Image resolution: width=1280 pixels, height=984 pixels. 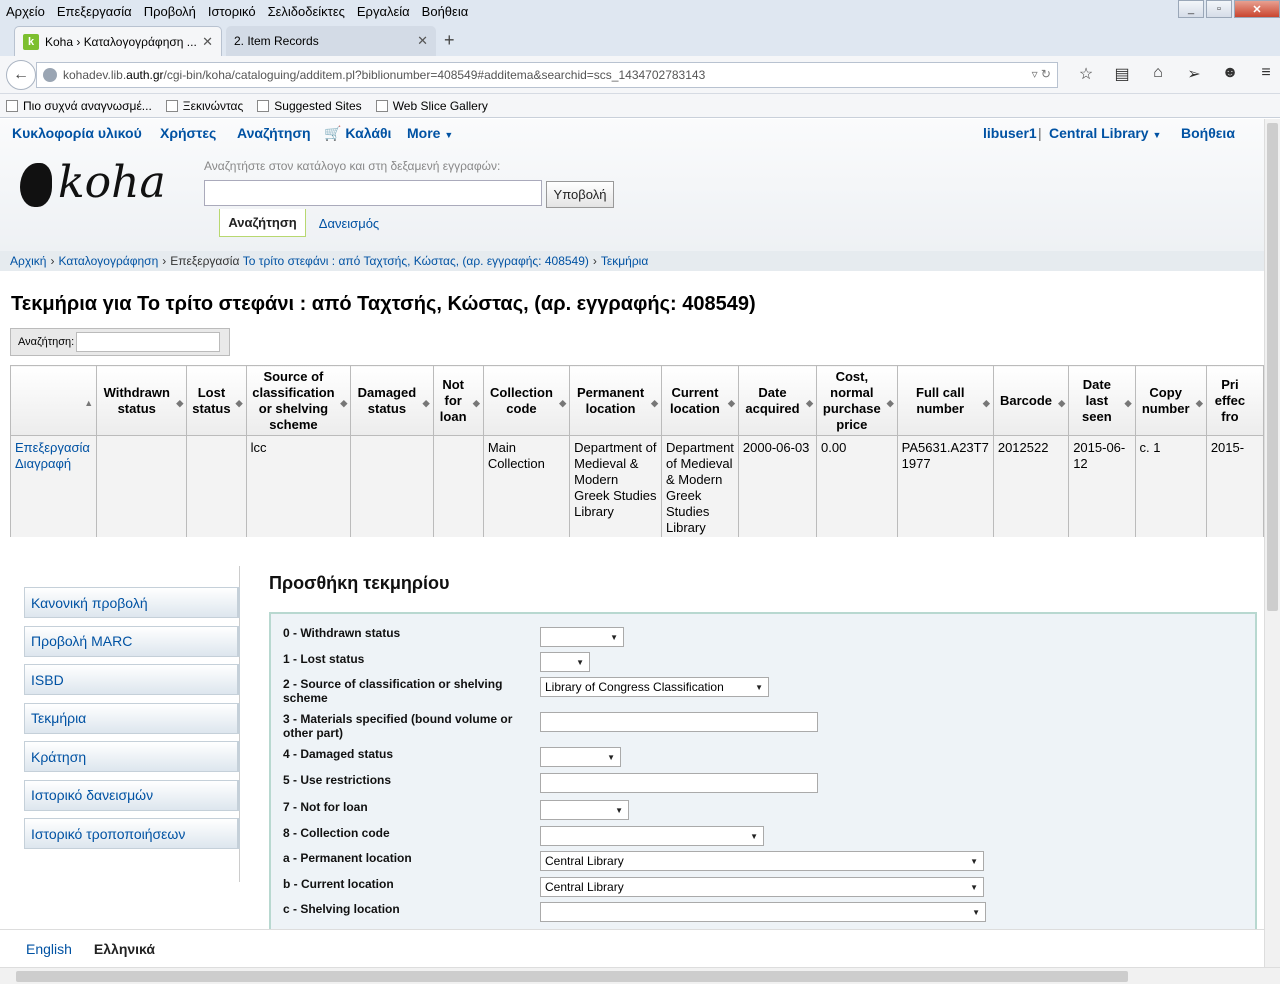 I want to click on column-header-collection: Collection code ◆, so click(x=526, y=400).